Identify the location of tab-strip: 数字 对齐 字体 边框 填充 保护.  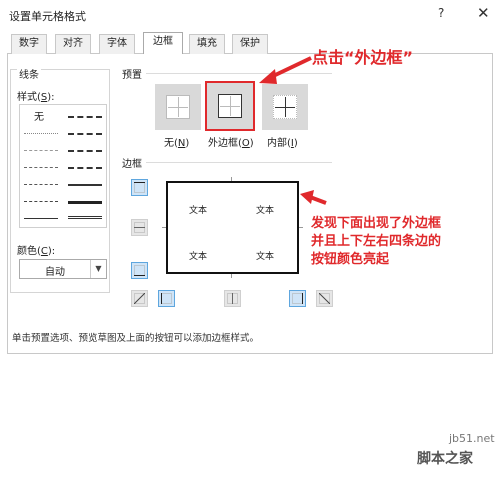
(250, 43).